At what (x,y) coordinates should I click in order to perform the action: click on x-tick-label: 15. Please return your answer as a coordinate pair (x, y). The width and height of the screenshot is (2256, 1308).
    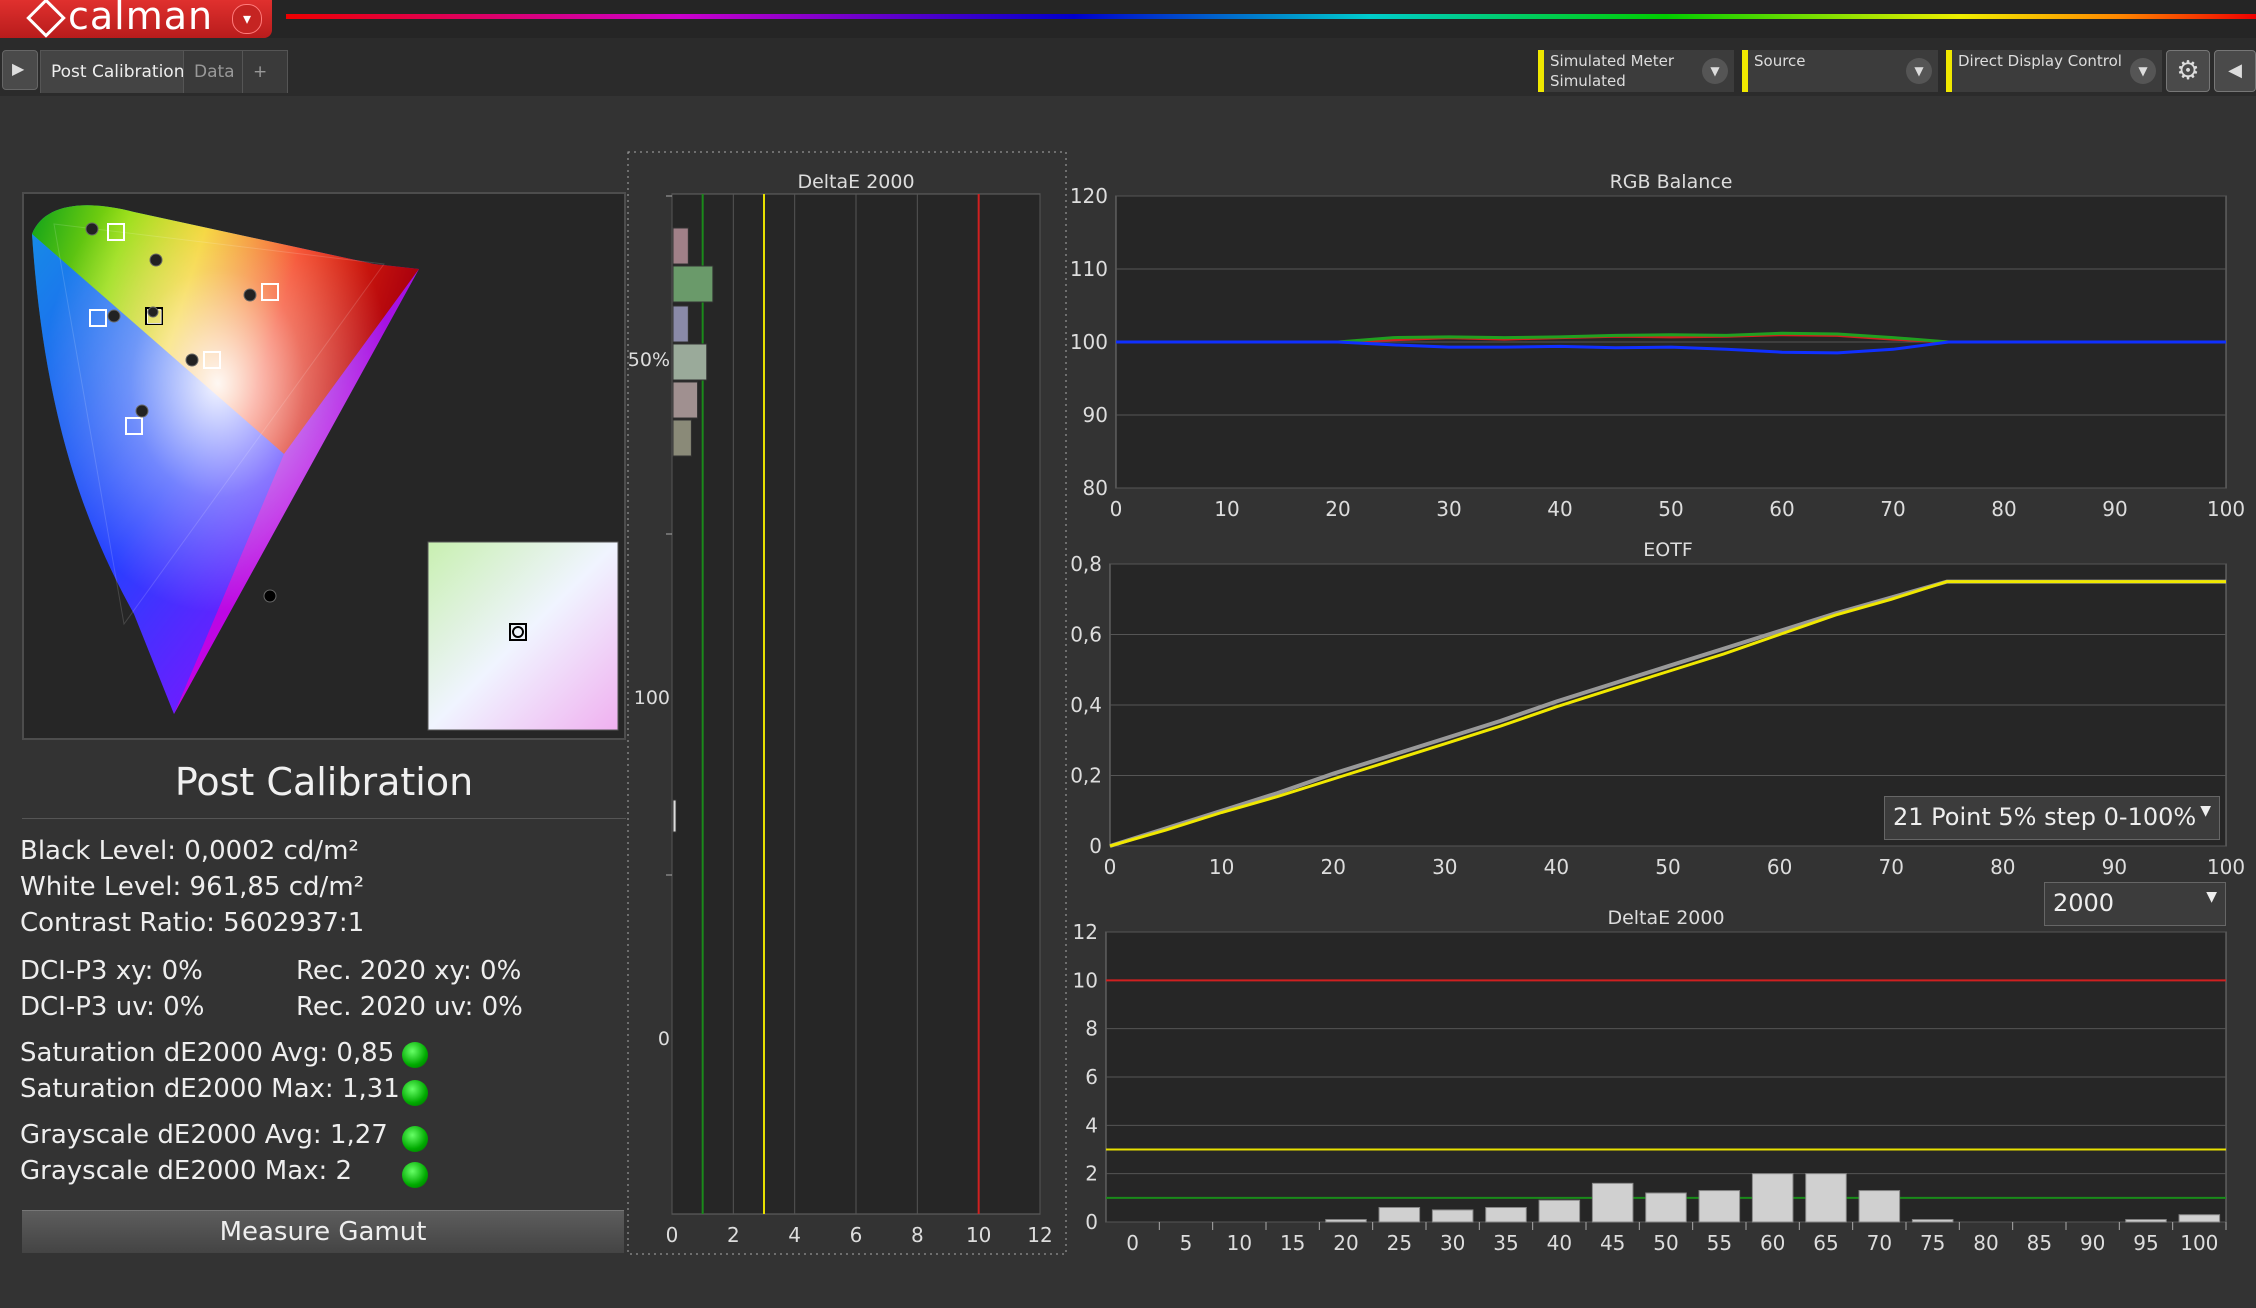
    Looking at the image, I should click on (1292, 1243).